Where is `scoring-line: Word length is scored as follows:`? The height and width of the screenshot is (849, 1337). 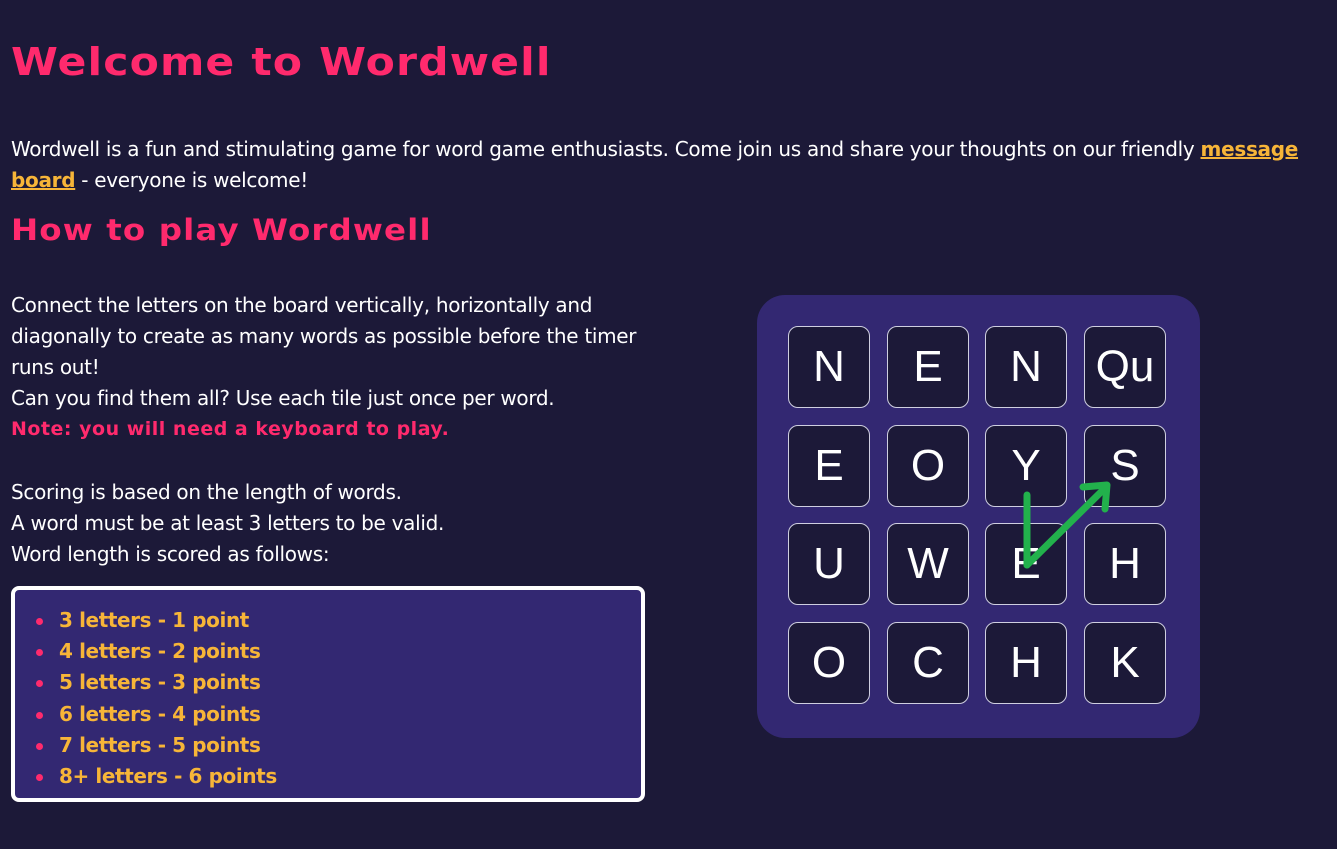
scoring-line: Word length is scored as follows: is located at coordinates (170, 554).